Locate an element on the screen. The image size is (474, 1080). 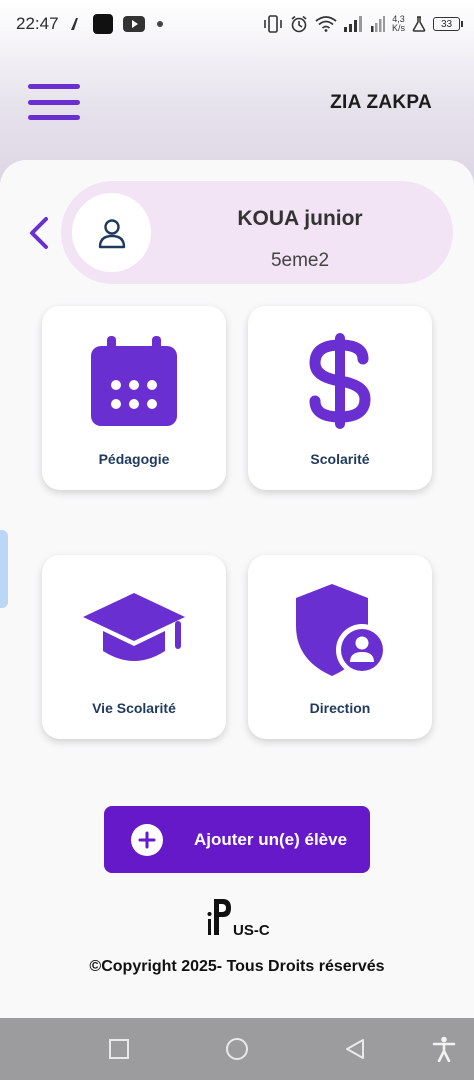
dollar-icon is located at coordinates (340, 381).